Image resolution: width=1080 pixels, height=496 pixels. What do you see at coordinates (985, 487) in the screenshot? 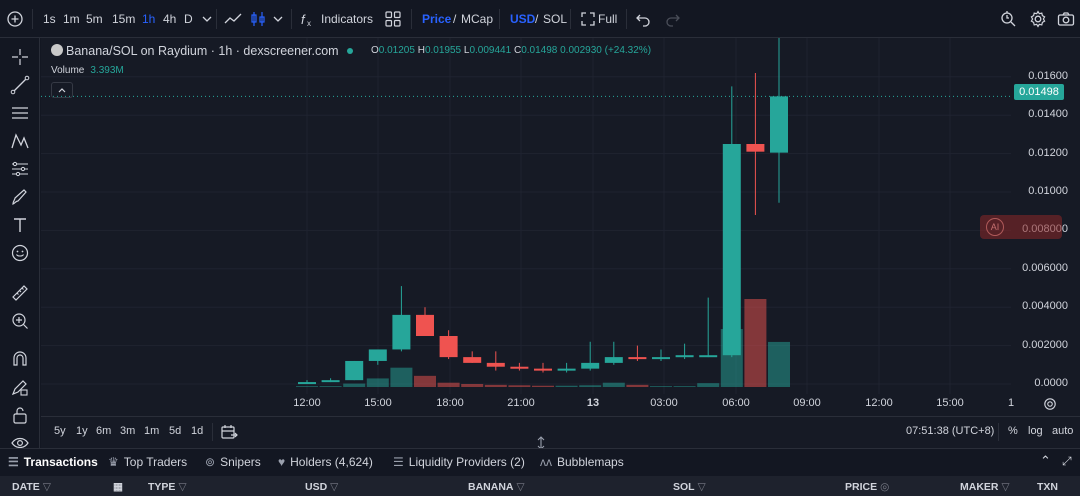
I see `column-maker: MAKER ▽` at bounding box center [985, 487].